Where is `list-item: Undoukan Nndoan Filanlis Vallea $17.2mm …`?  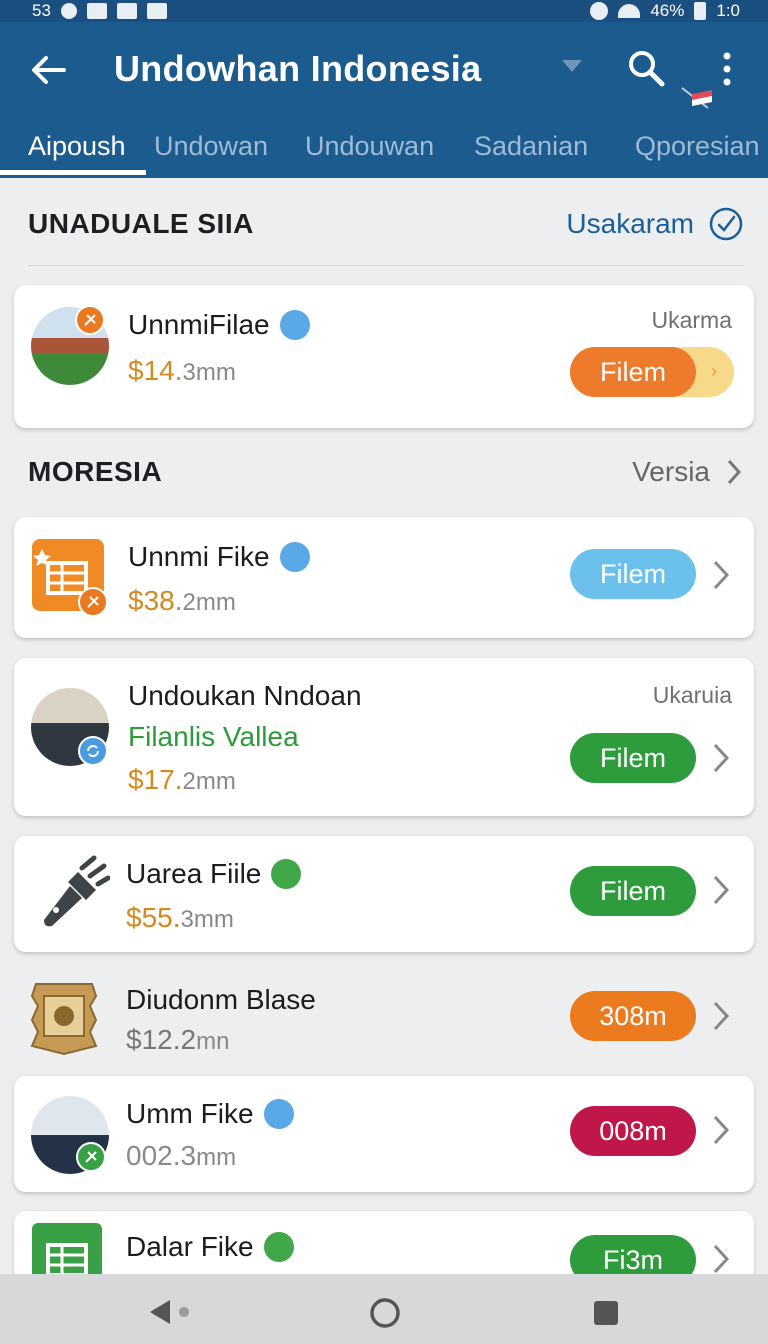
list-item: Undoukan Nndoan Filanlis Vallea $17.2mm … is located at coordinates (384, 737).